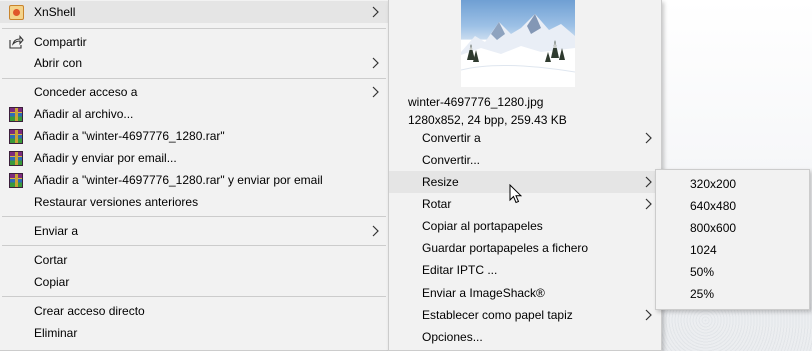 The image size is (812, 351). What do you see at coordinates (194, 92) in the screenshot?
I see `menu-item-conceder-acceso: Conceder acceso a` at bounding box center [194, 92].